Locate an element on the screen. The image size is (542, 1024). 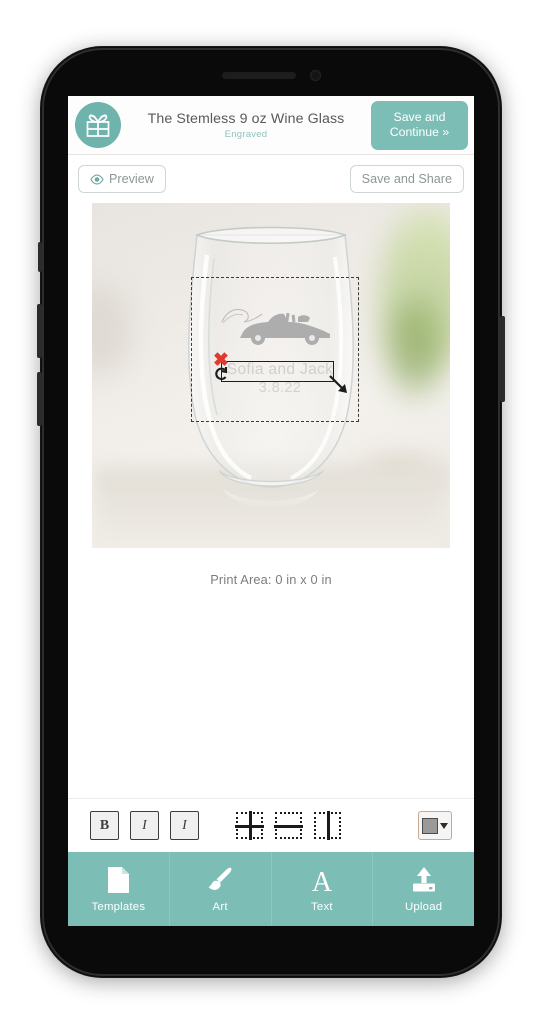
underline-button: I is located at coordinates (184, 825).